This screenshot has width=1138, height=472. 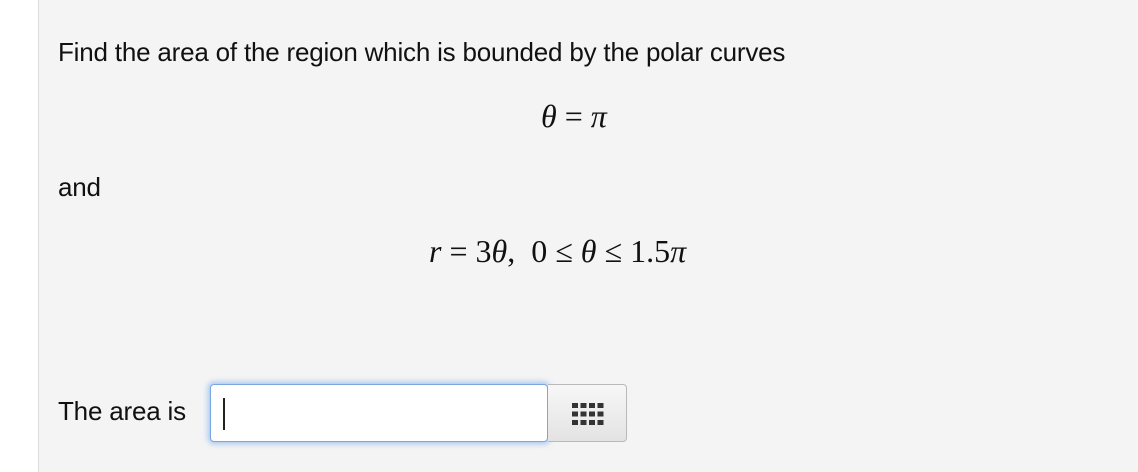 What do you see at coordinates (483, 251) in the screenshot?
I see `eq2-coef: 3` at bounding box center [483, 251].